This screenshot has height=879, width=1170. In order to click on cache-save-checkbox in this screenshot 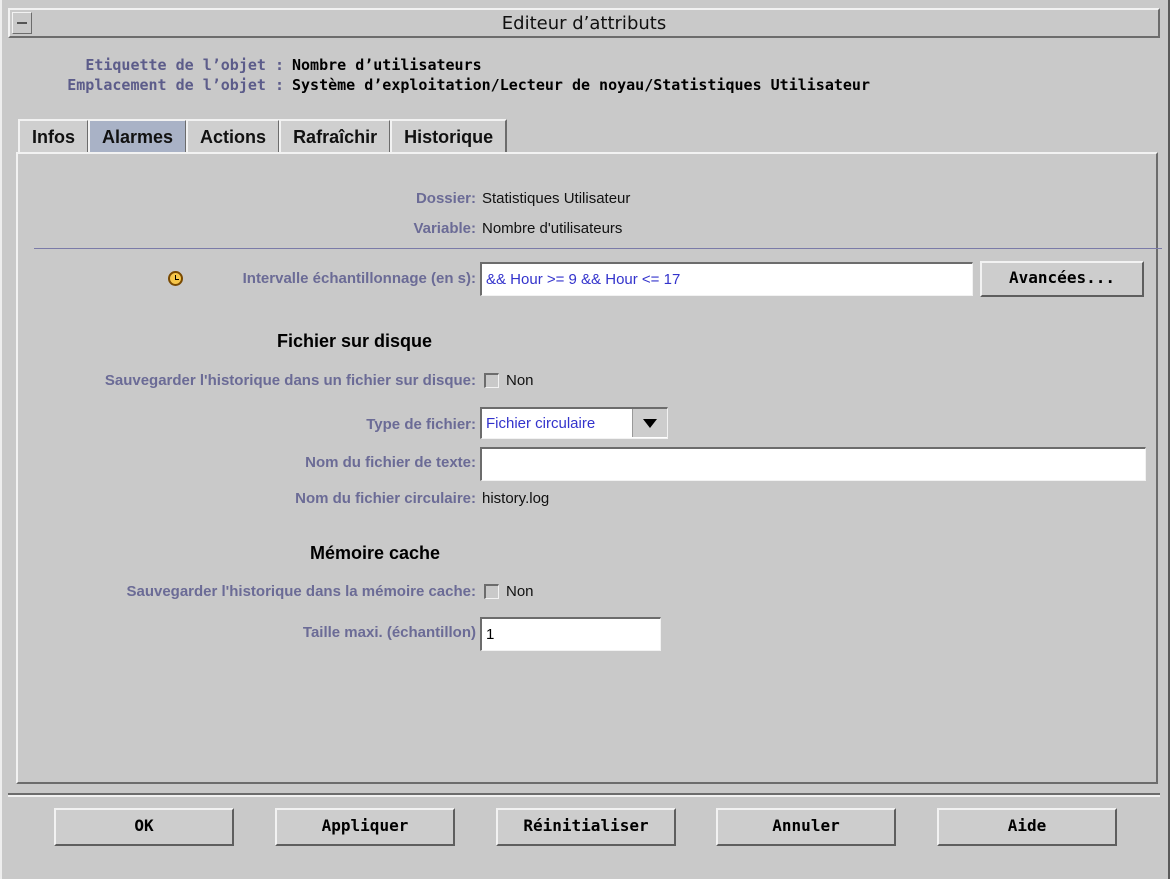, I will do `click(491, 591)`.